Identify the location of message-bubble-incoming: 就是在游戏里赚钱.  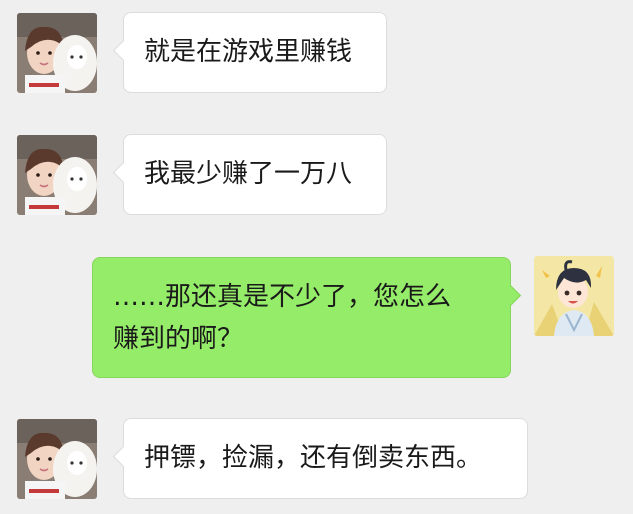
(249, 52).